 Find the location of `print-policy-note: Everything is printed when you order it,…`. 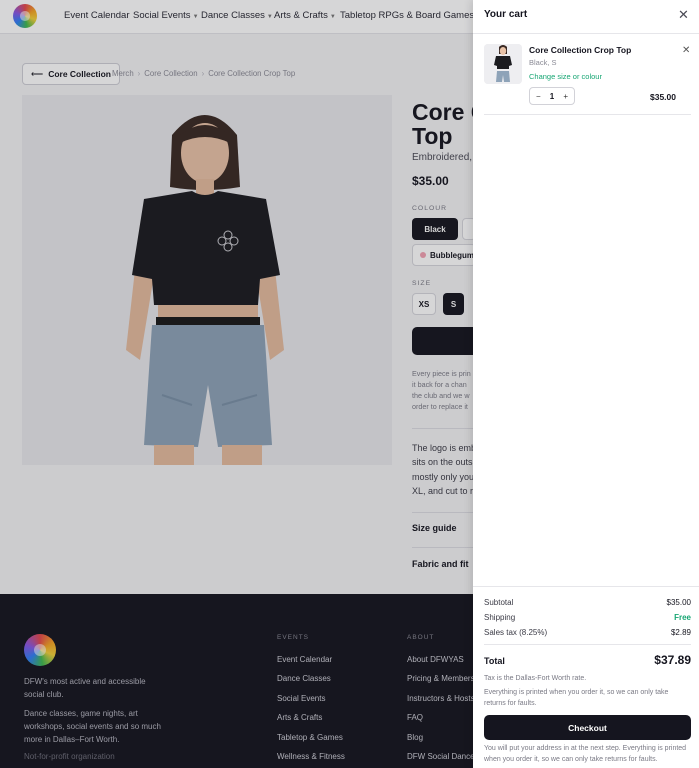

print-policy-note: Everything is printed when you order it,… is located at coordinates (586, 699).